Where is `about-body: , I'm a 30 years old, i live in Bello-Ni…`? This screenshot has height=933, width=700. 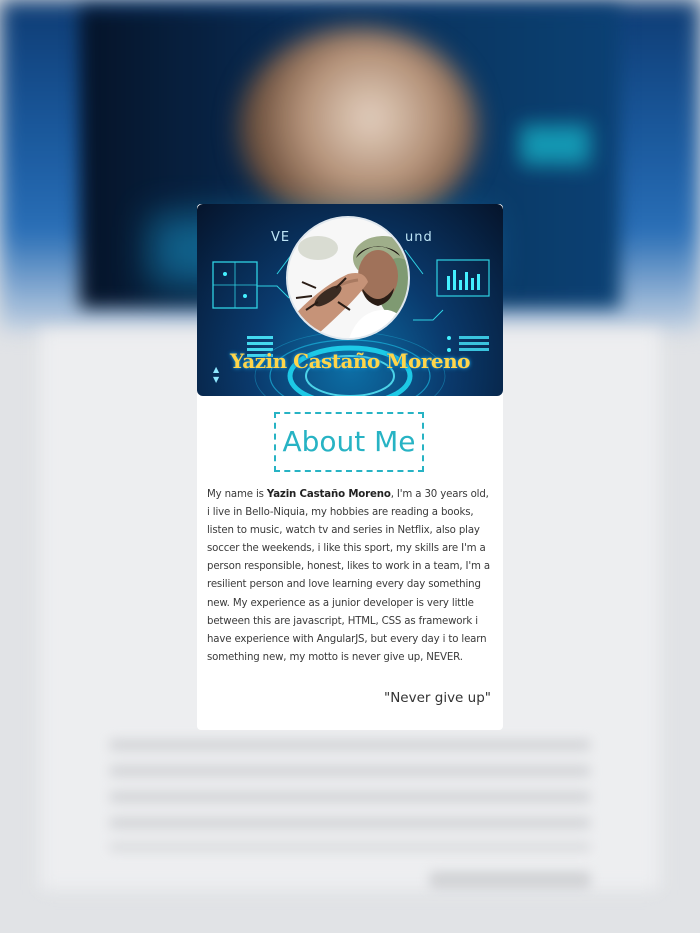 about-body: , I'm a 30 years old, i live in Bello-Ni… is located at coordinates (349, 576).